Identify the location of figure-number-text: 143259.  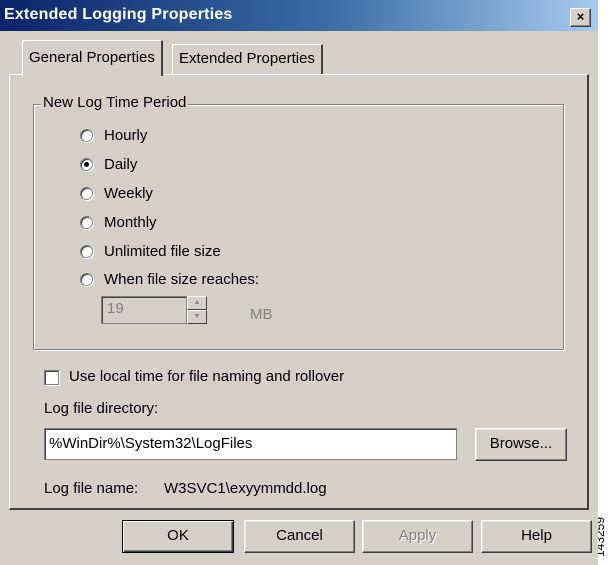
(603, 537).